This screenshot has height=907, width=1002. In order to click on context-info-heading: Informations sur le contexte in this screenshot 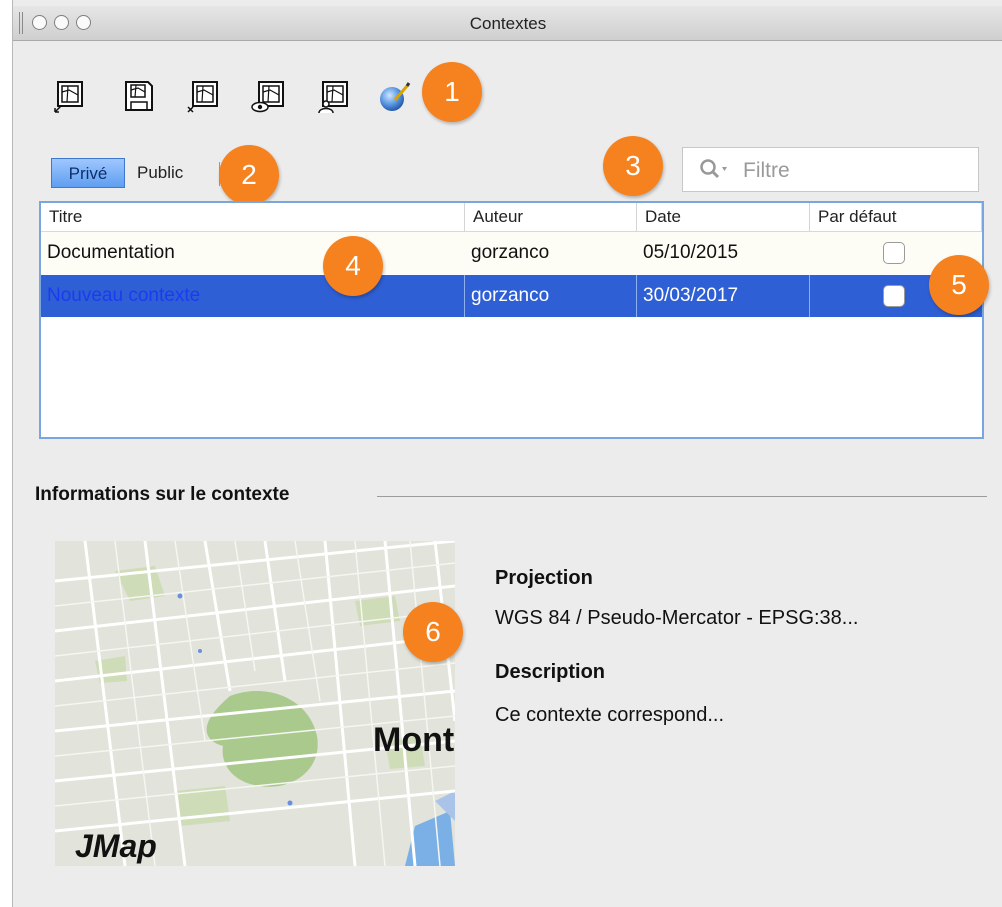, I will do `click(162, 494)`.